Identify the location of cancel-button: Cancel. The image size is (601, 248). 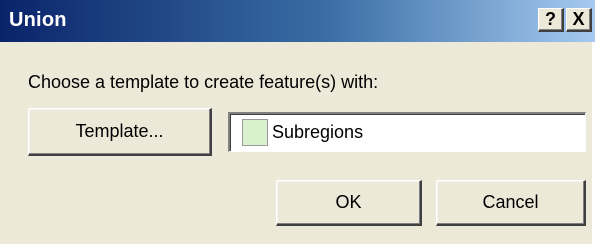
(511, 203).